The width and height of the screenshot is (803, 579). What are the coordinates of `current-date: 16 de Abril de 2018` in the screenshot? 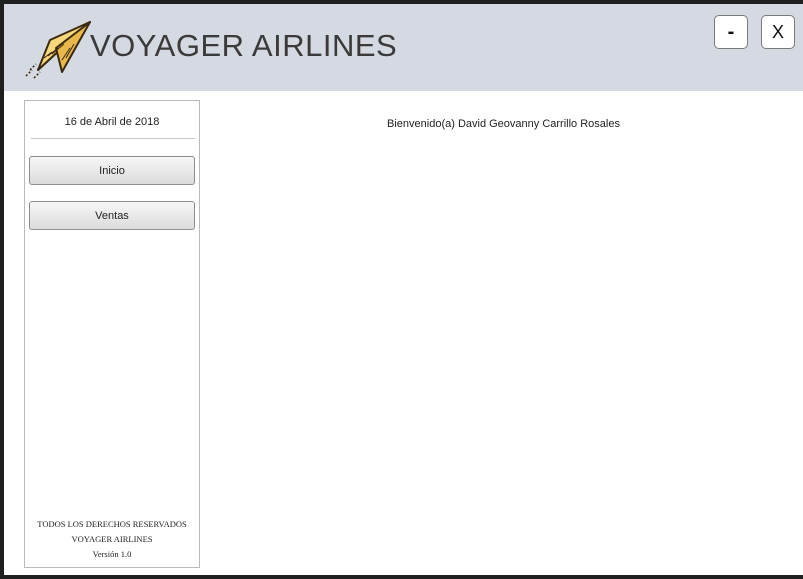 It's located at (112, 122).